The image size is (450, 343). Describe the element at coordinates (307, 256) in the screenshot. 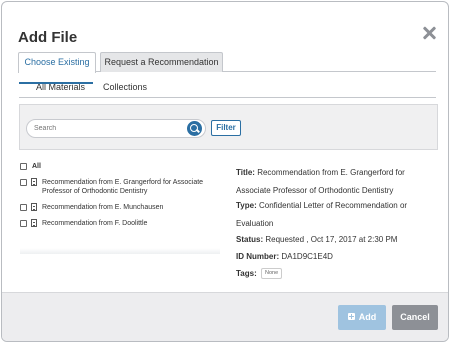

I see `detail-id-value: DA1D9C1E4D` at that location.